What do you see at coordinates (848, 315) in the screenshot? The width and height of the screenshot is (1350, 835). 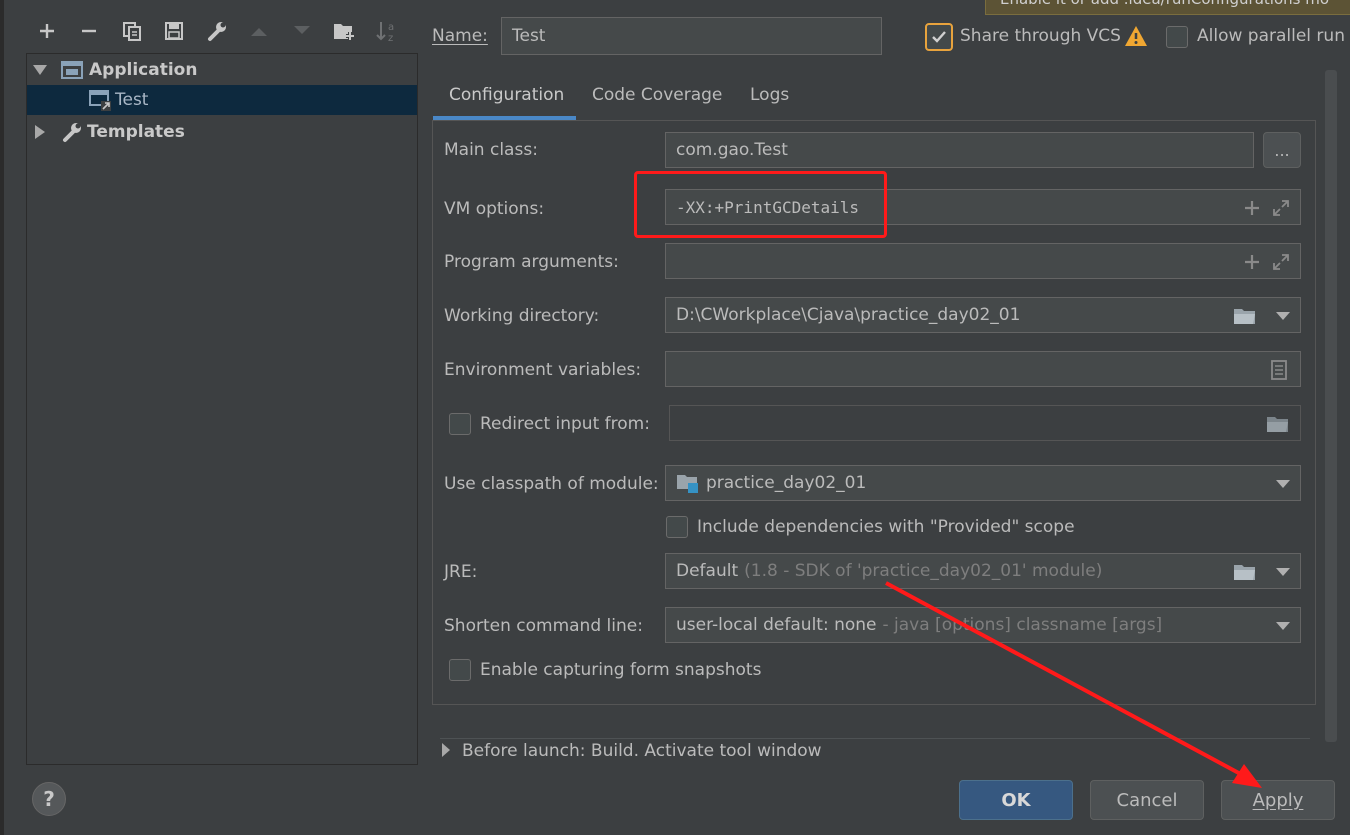 I see `working-dir-value: D:\CWorkplace\Cjava\practice_day02_01` at bounding box center [848, 315].